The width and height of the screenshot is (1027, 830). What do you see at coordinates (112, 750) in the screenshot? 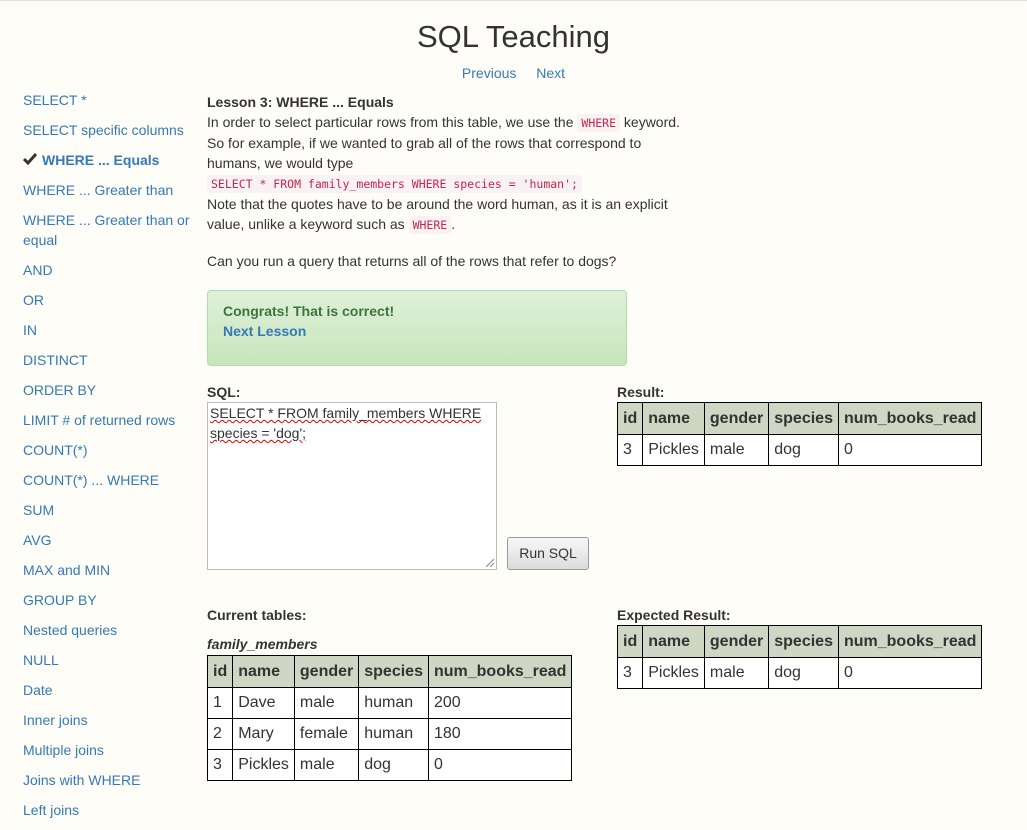
I see `sidebar-item-multiple-joins: Multiple joins` at bounding box center [112, 750].